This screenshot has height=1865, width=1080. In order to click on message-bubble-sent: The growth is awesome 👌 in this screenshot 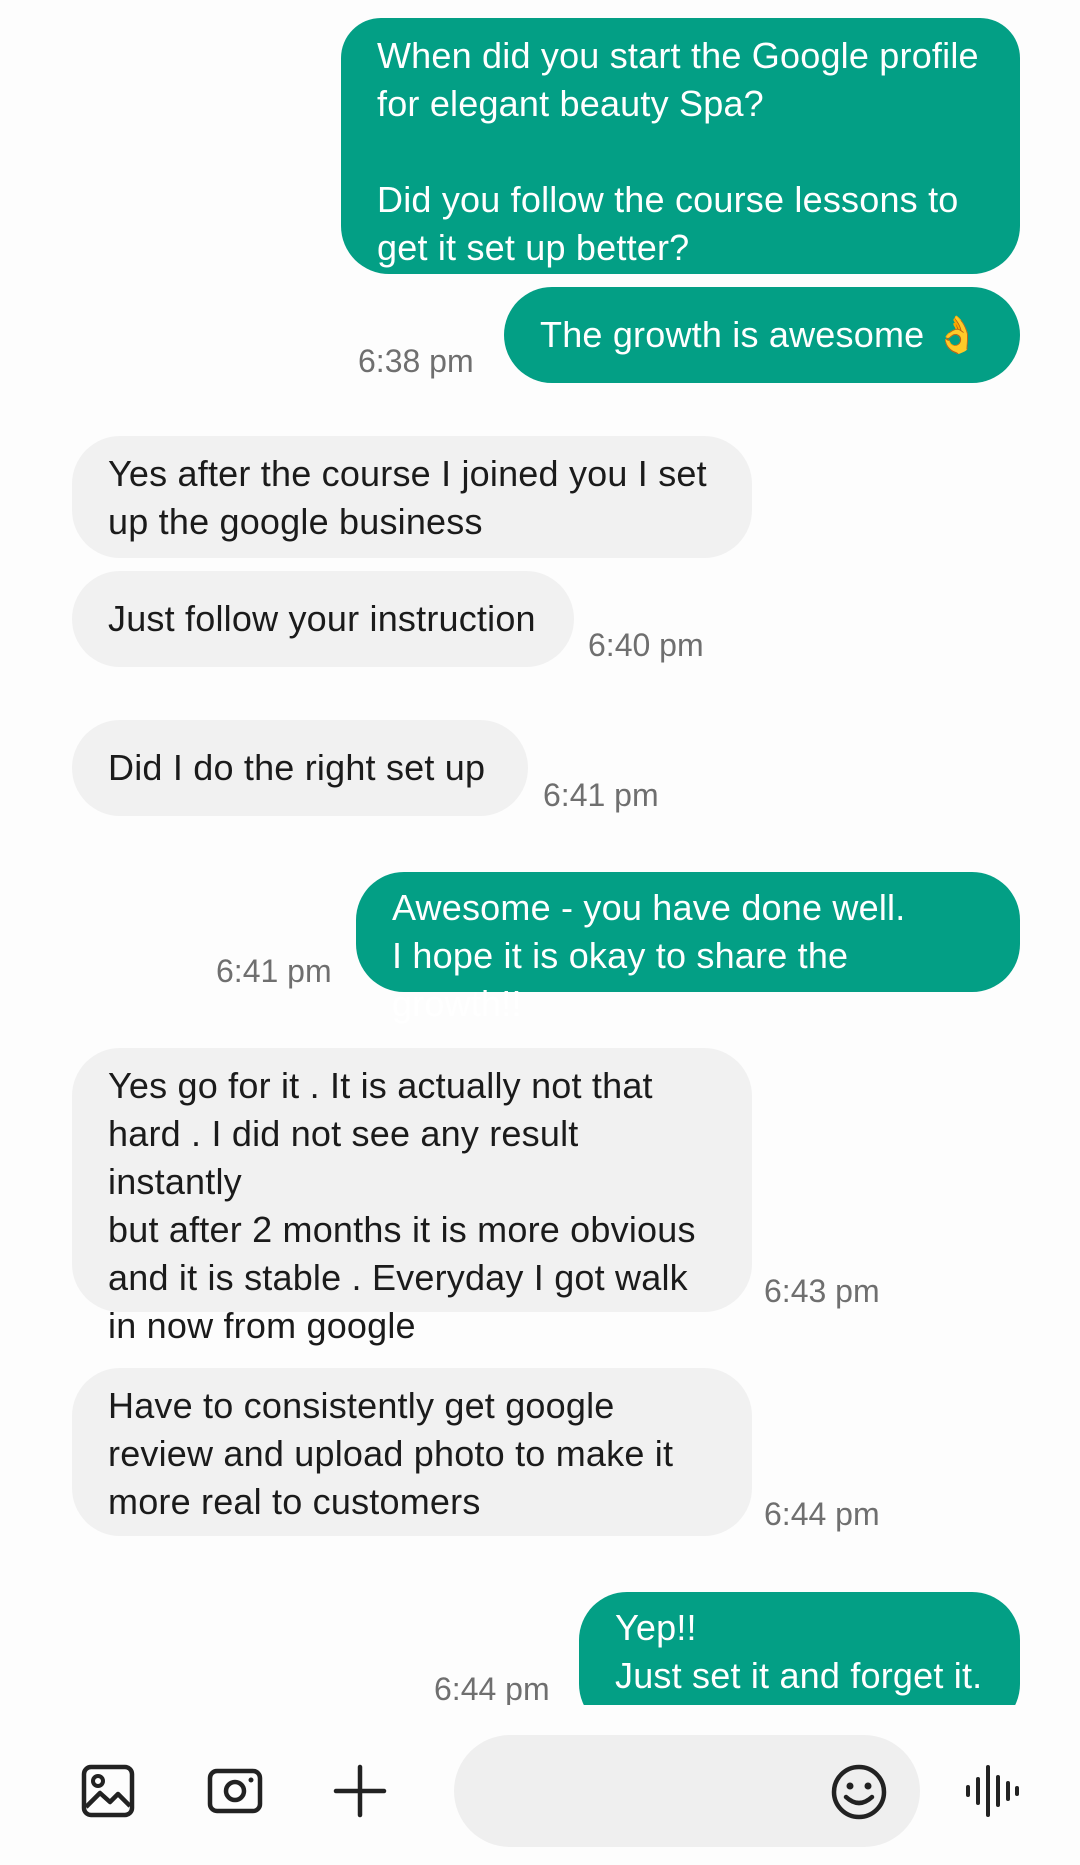, I will do `click(762, 335)`.